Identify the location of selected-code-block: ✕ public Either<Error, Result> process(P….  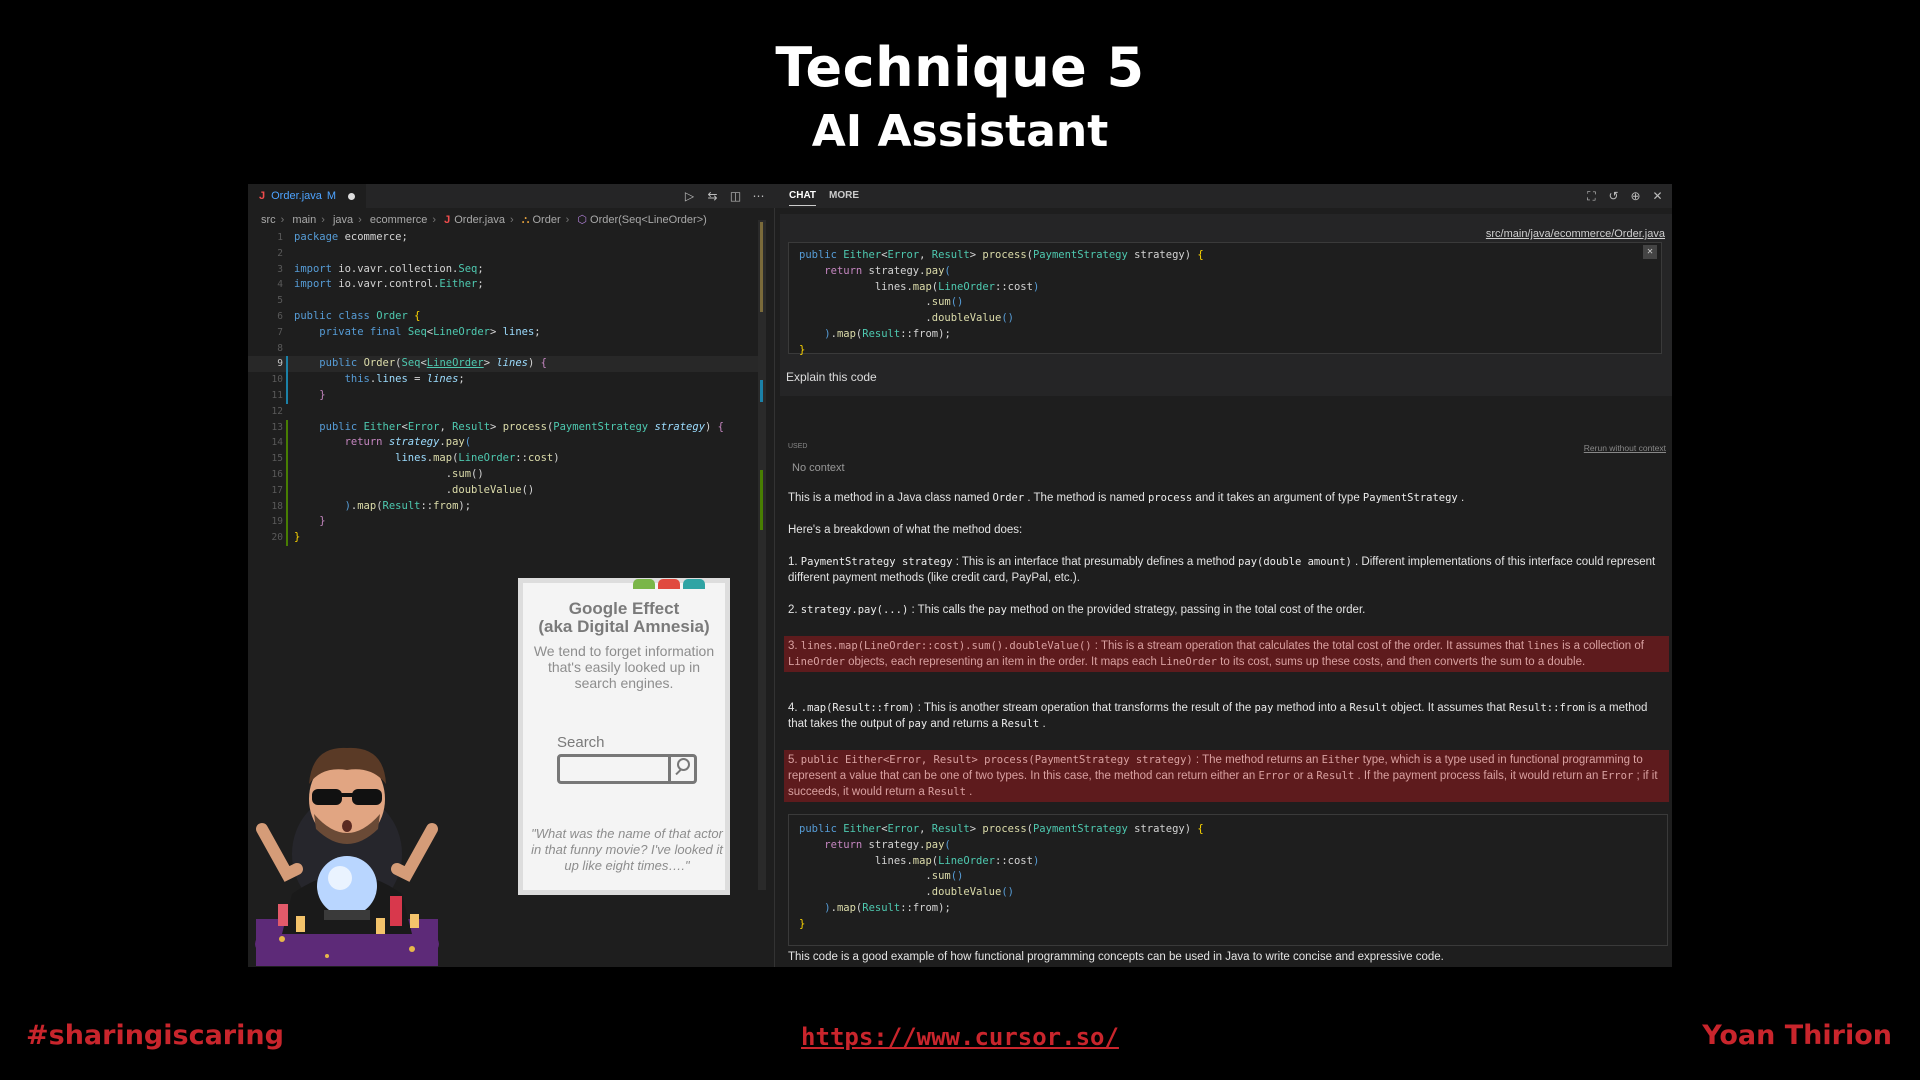
(1225, 299).